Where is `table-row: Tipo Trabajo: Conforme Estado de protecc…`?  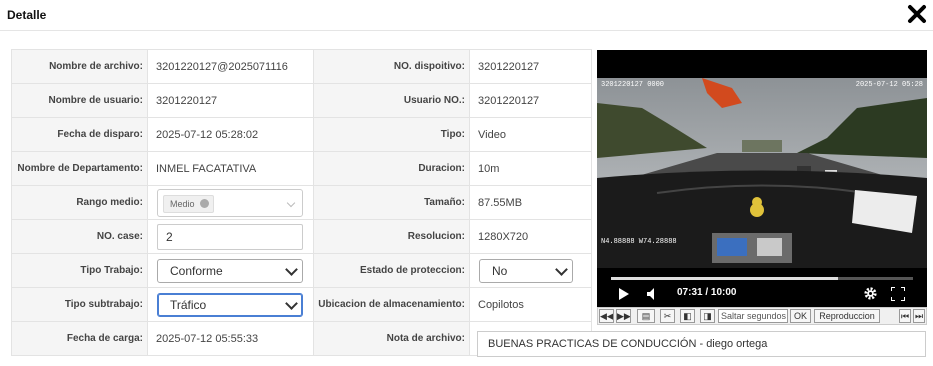
table-row: Tipo Trabajo: Conforme Estado de protecc… is located at coordinates (301, 270).